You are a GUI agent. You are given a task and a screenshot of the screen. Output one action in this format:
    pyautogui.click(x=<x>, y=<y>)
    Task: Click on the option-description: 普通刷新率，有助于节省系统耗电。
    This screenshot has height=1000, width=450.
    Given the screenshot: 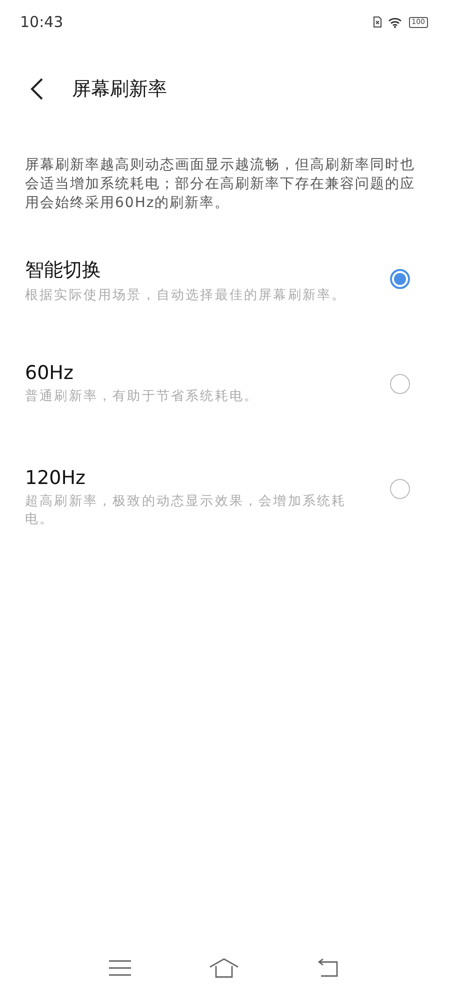 What is the action you would take?
    pyautogui.click(x=142, y=397)
    